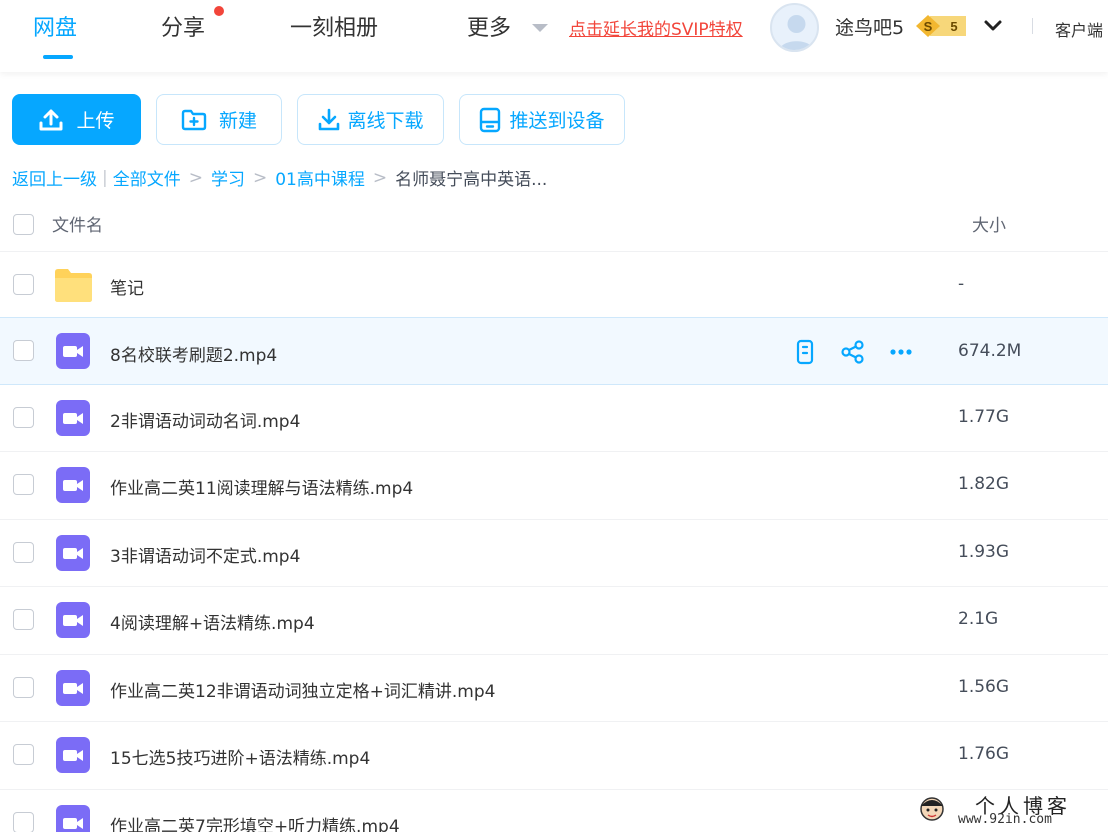 Image resolution: width=1108 pixels, height=832 pixels. I want to click on client-download-link: 客户端, so click(1079, 29).